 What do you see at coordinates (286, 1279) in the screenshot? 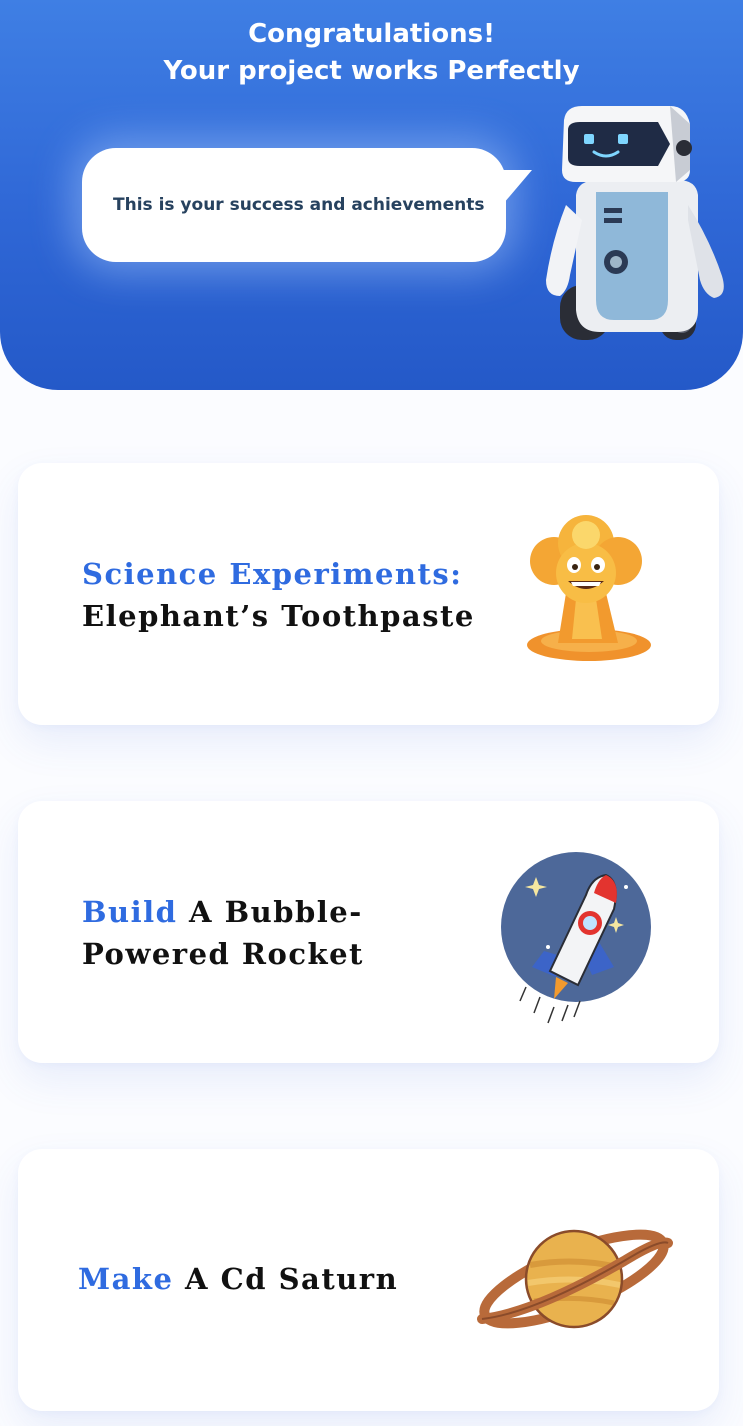
I see `card-title-rest: A Cd Saturn` at bounding box center [286, 1279].